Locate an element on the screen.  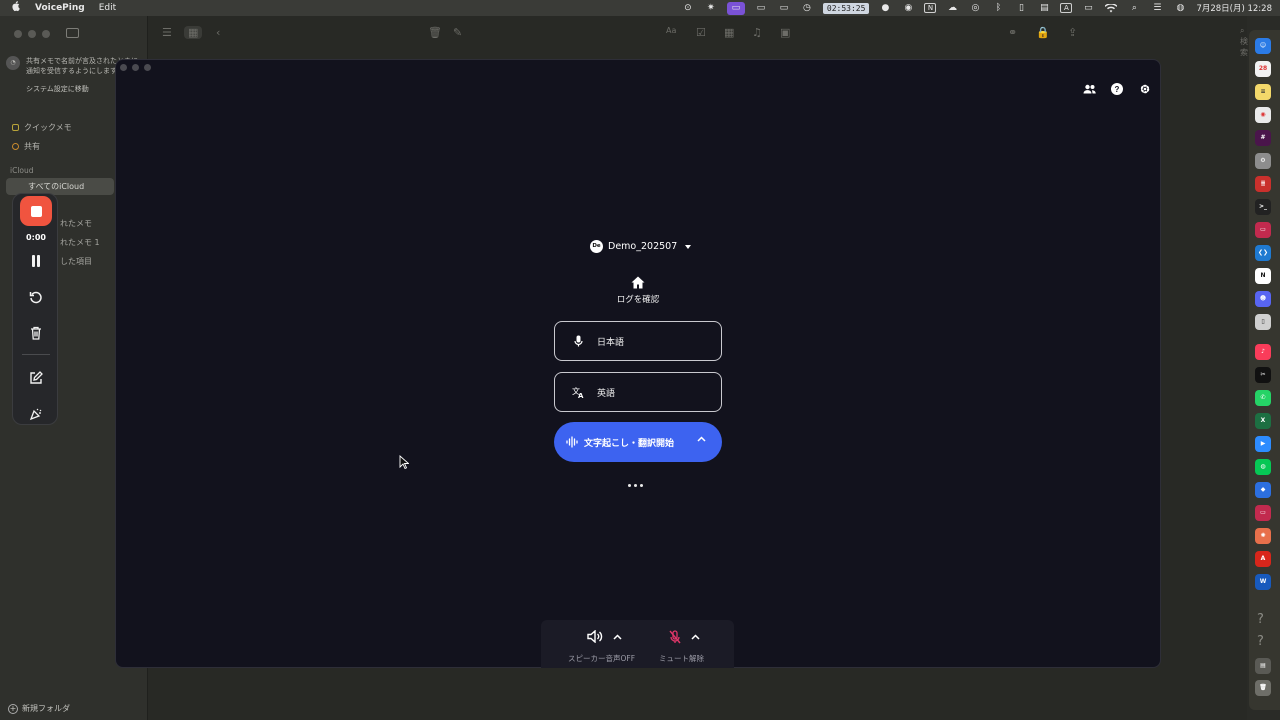
lock-icon: 🔒 is located at coordinates (1043, 32).